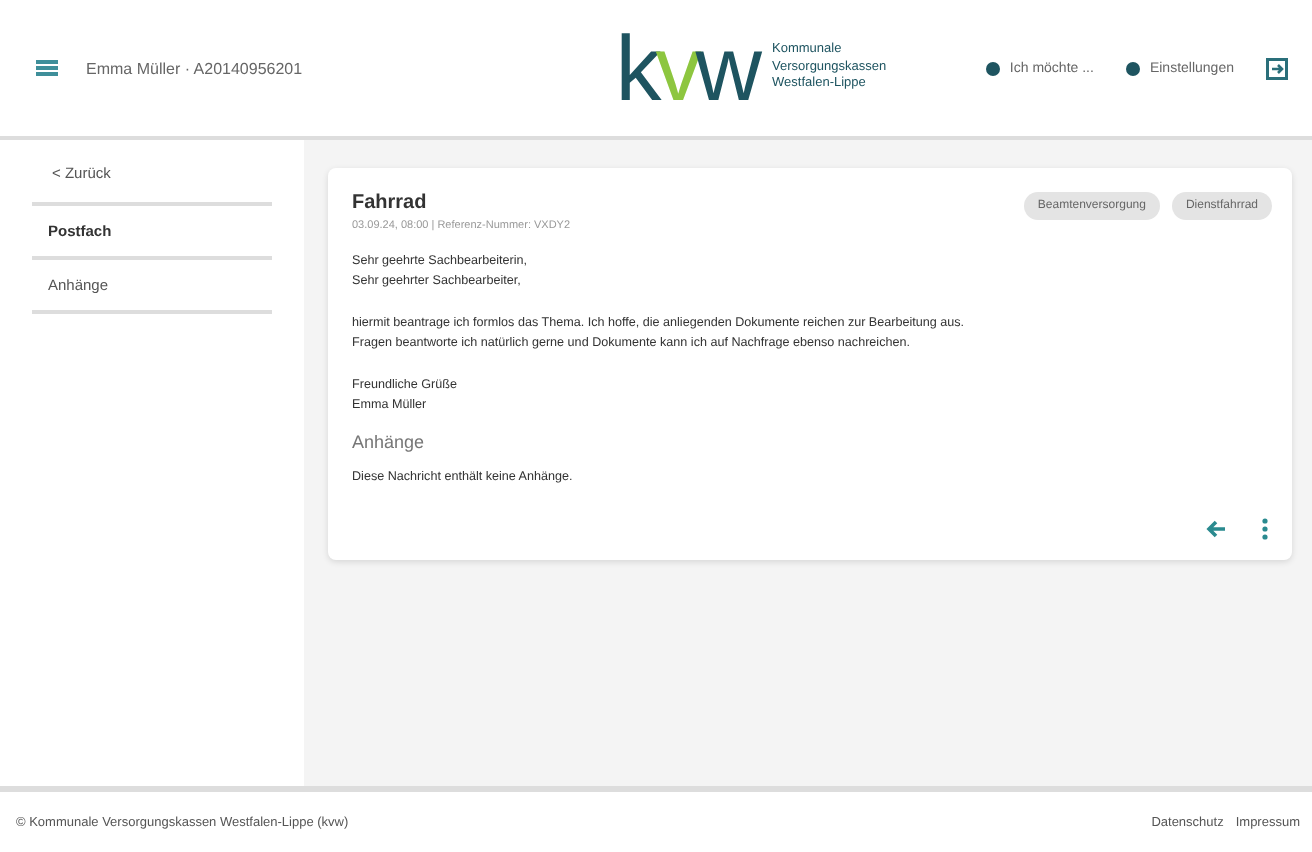 The image size is (1312, 852). What do you see at coordinates (686, 68) in the screenshot?
I see `logo: kvw` at bounding box center [686, 68].